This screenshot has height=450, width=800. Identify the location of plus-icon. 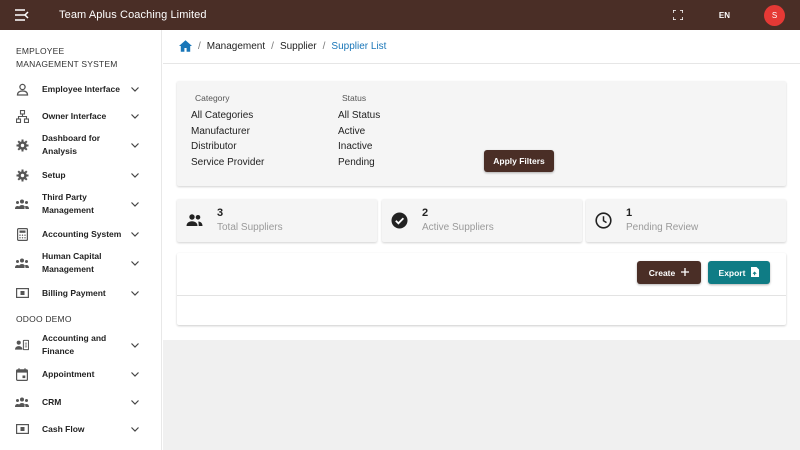
(685, 272).